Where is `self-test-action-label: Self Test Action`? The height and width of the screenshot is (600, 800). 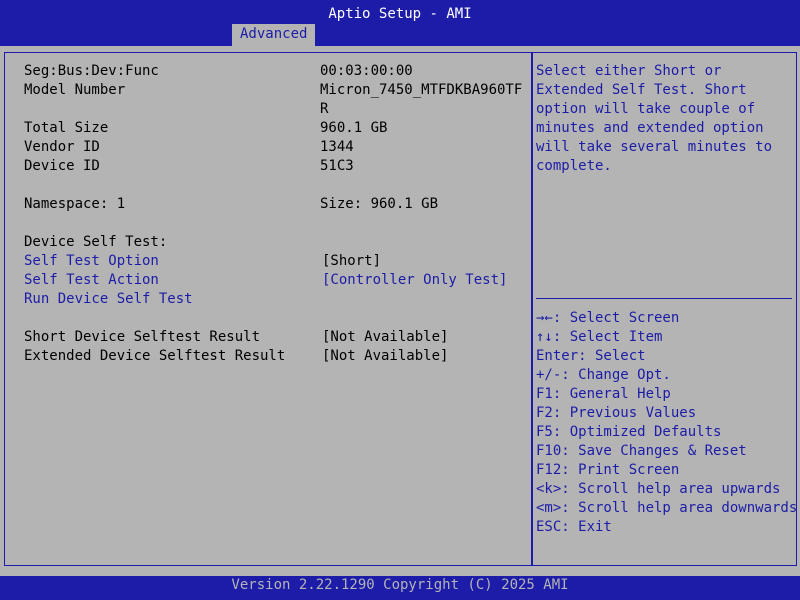 self-test-action-label: Self Test Action is located at coordinates (91, 280).